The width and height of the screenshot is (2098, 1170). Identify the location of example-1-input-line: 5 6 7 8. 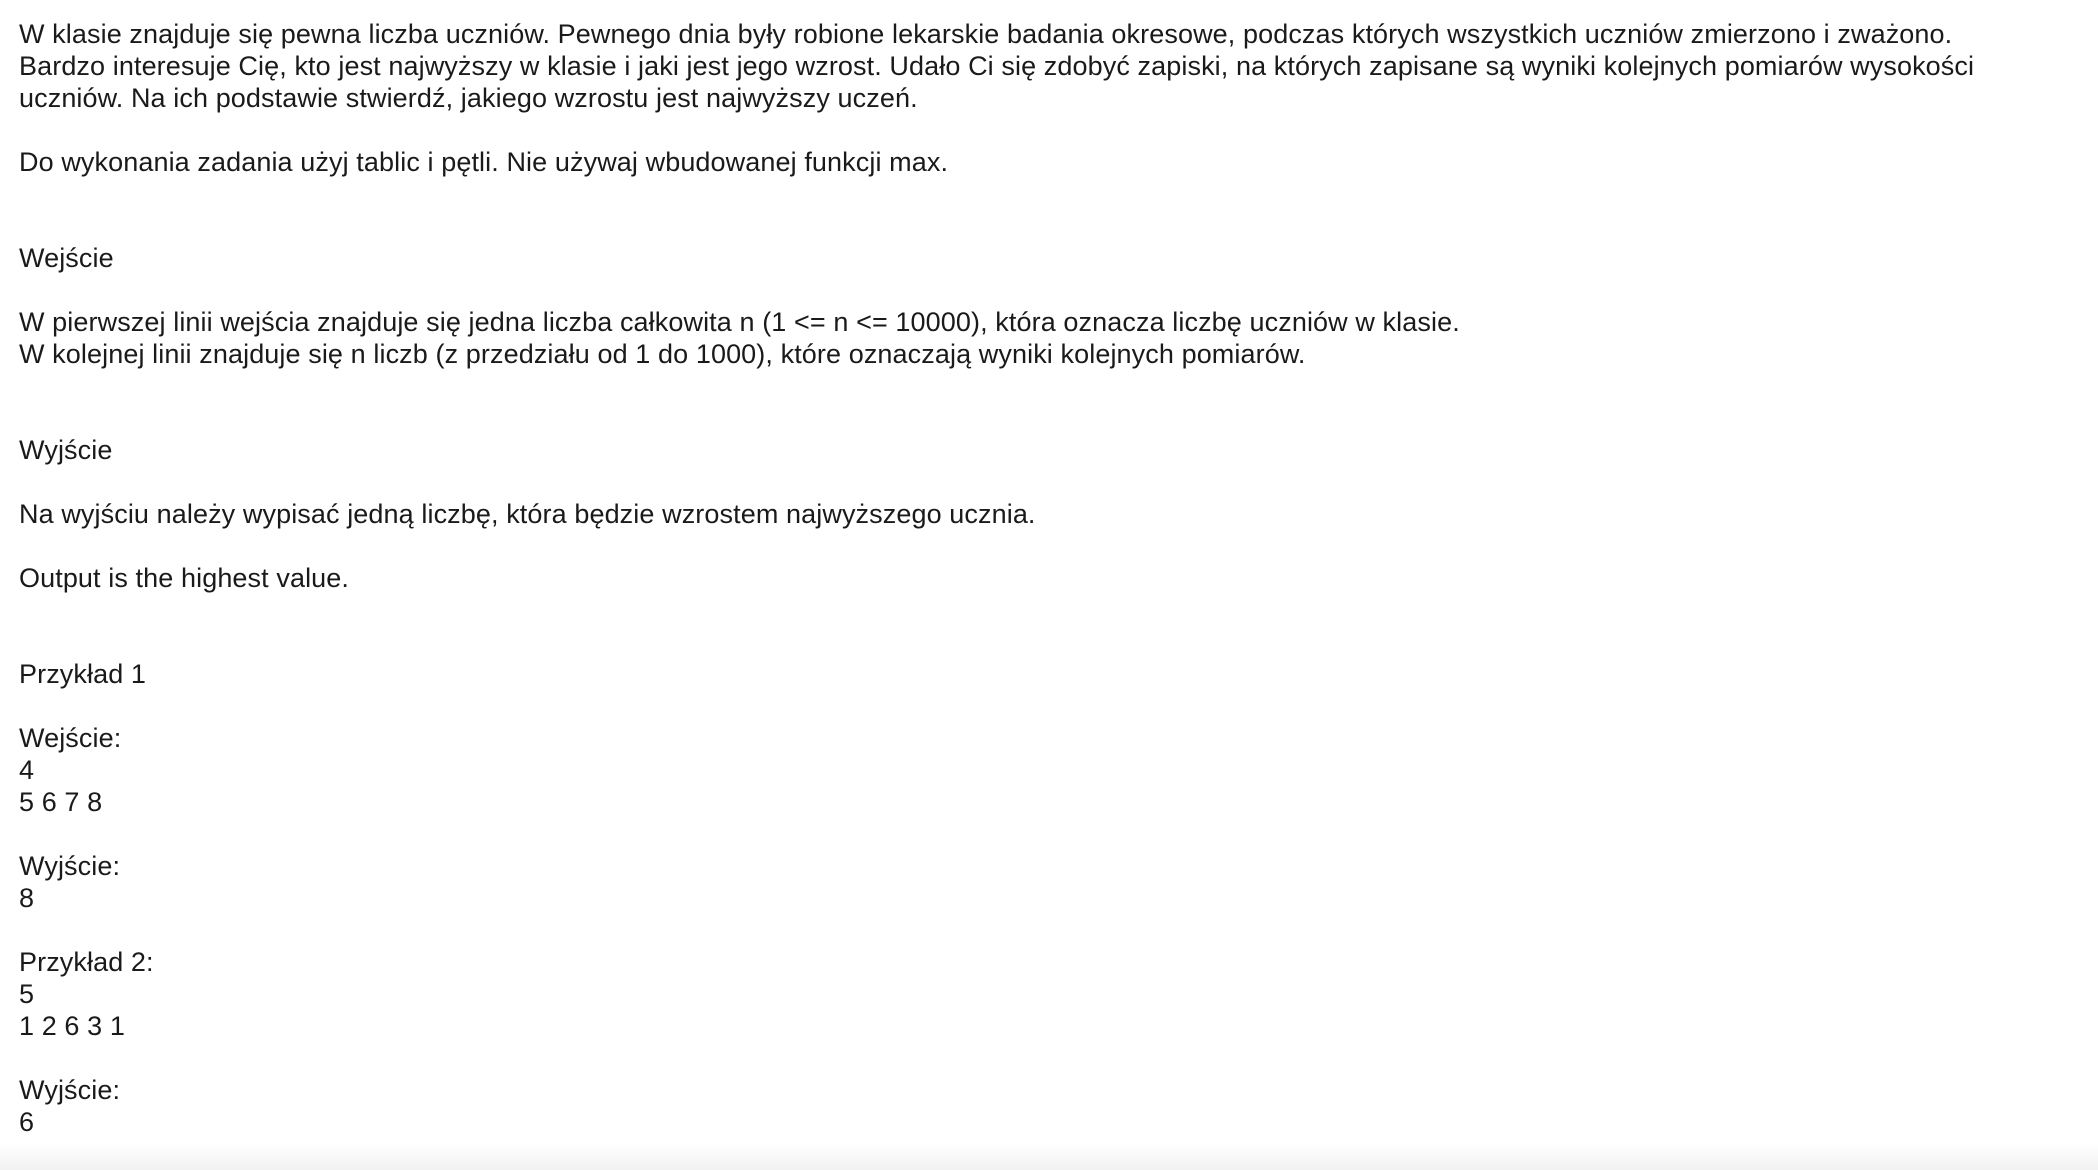
(61, 802).